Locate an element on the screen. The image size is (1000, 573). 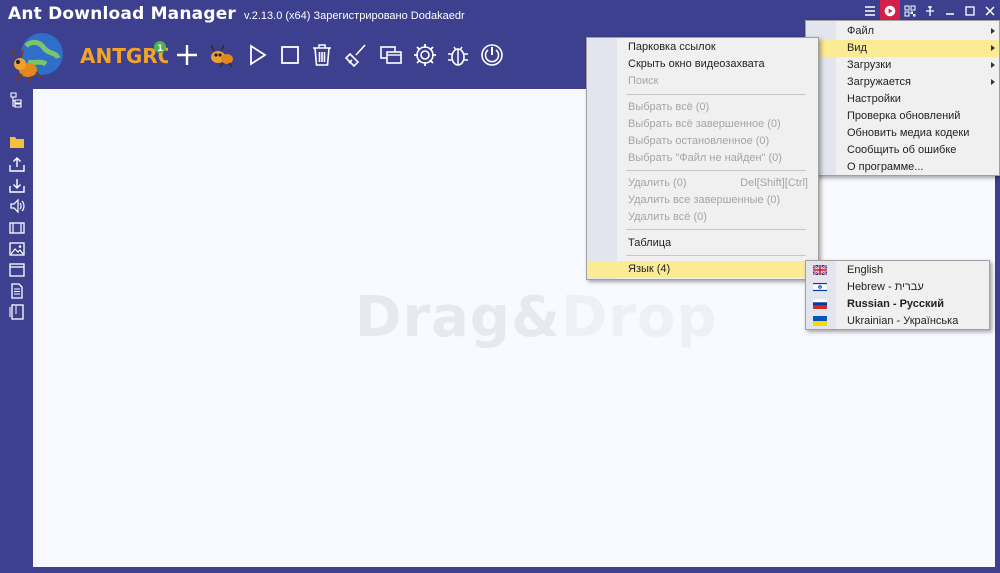
maximize-icon is located at coordinates (970, 11).